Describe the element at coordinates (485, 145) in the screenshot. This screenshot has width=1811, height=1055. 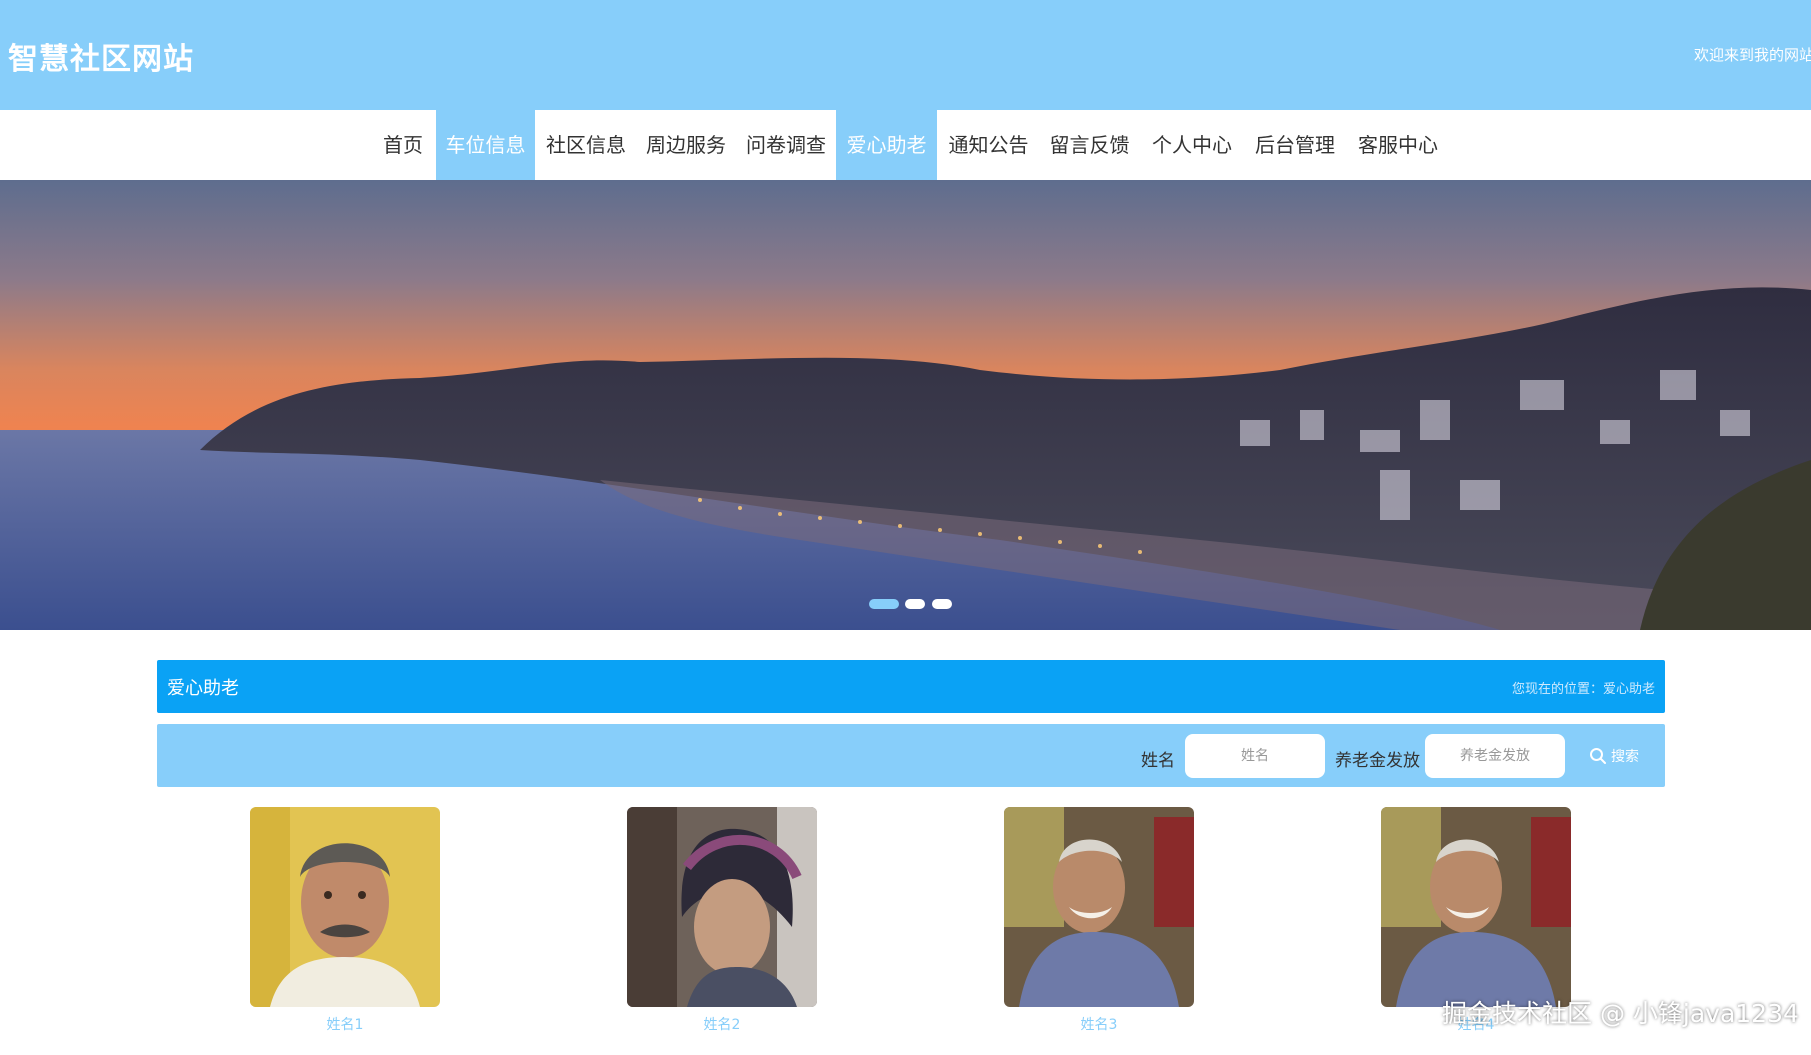
I see `nav-item-parking: 车位信息` at that location.